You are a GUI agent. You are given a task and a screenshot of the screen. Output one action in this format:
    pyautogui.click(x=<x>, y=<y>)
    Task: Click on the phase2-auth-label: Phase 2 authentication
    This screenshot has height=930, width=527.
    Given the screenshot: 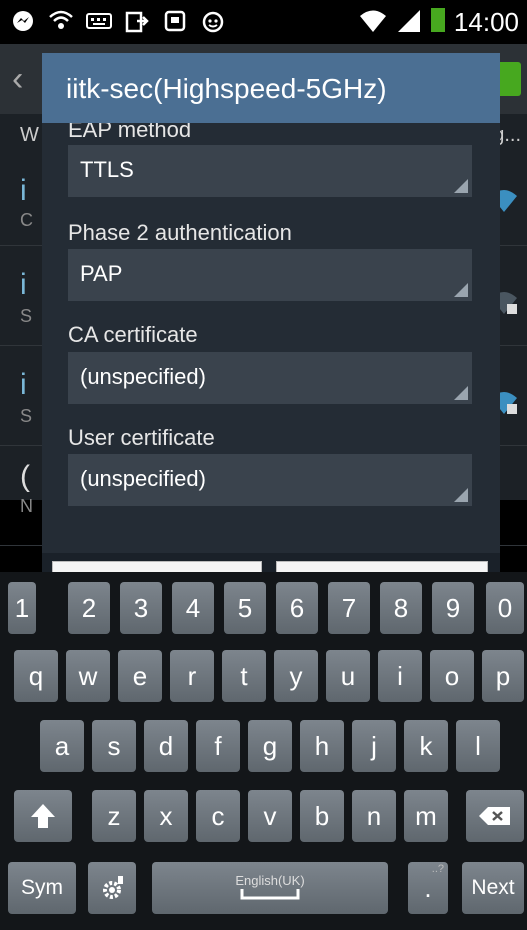 What is the action you would take?
    pyautogui.click(x=180, y=232)
    